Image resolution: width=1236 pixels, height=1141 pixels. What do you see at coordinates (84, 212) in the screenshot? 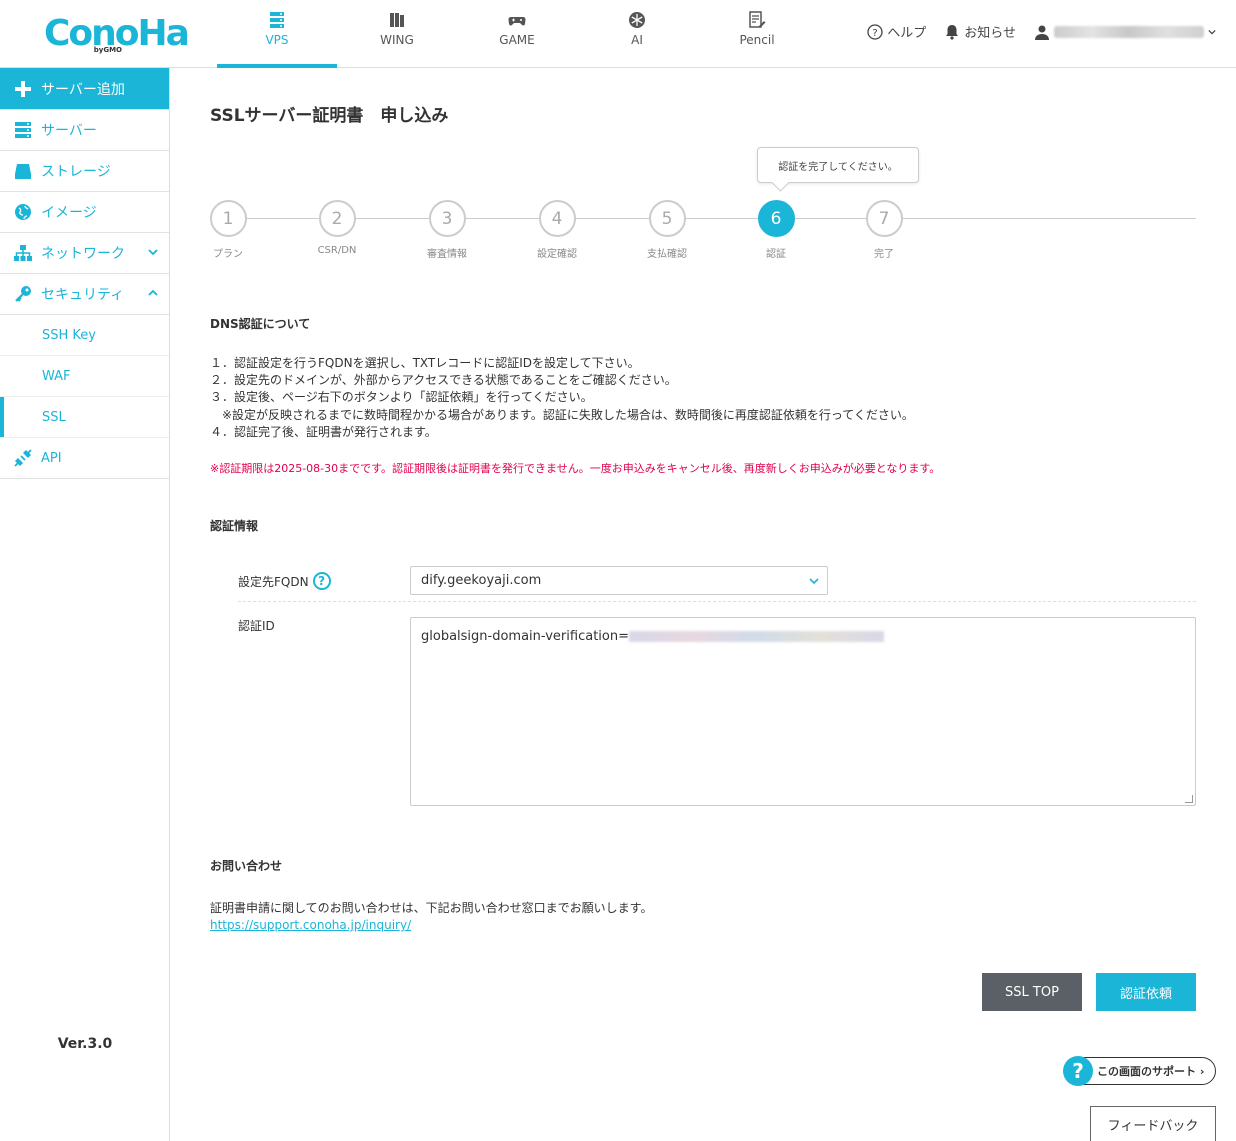
I see `sidebar-item-image: イメージ` at bounding box center [84, 212].